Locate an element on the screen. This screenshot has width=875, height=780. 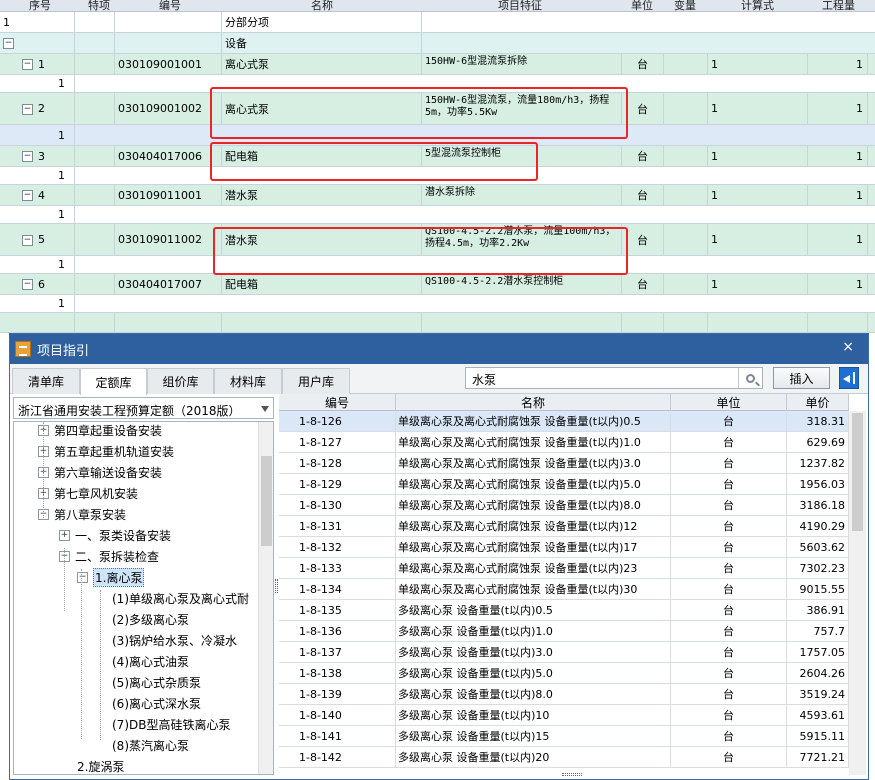
tree-node: (8)蒸汽离心泵 is located at coordinates (150, 745).